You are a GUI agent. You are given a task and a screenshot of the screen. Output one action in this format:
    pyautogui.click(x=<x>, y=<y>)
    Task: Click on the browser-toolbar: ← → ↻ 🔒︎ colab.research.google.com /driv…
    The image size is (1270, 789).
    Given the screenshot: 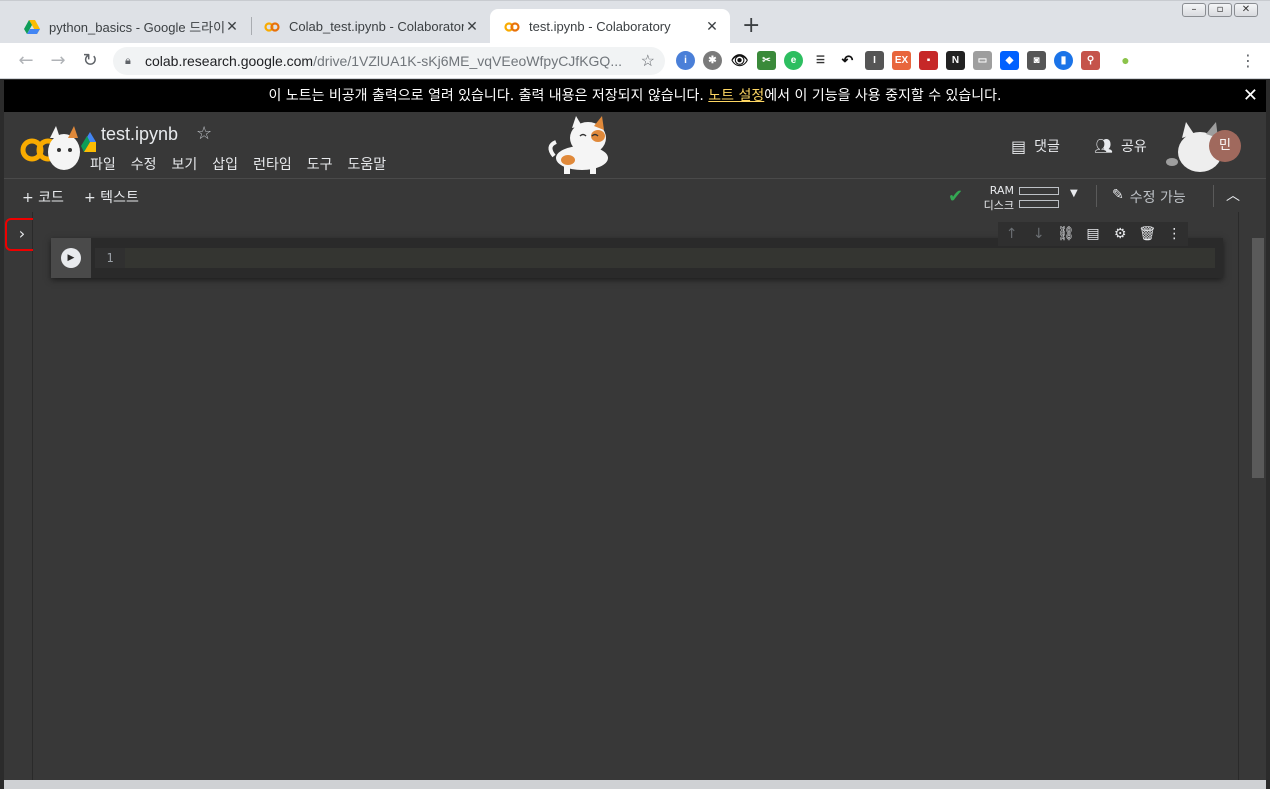 What is the action you would take?
    pyautogui.click(x=635, y=61)
    